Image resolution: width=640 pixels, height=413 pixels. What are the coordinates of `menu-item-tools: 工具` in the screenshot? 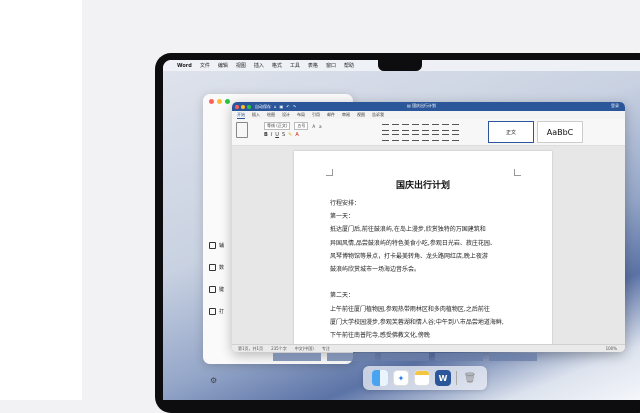 It's located at (295, 65).